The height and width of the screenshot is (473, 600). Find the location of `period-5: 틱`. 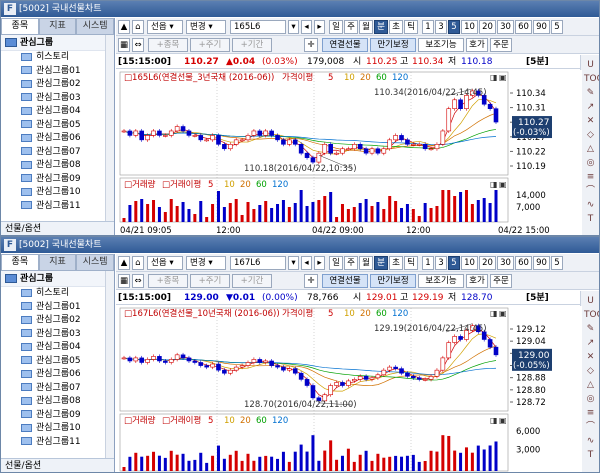

period-5: 틱 is located at coordinates (411, 263).